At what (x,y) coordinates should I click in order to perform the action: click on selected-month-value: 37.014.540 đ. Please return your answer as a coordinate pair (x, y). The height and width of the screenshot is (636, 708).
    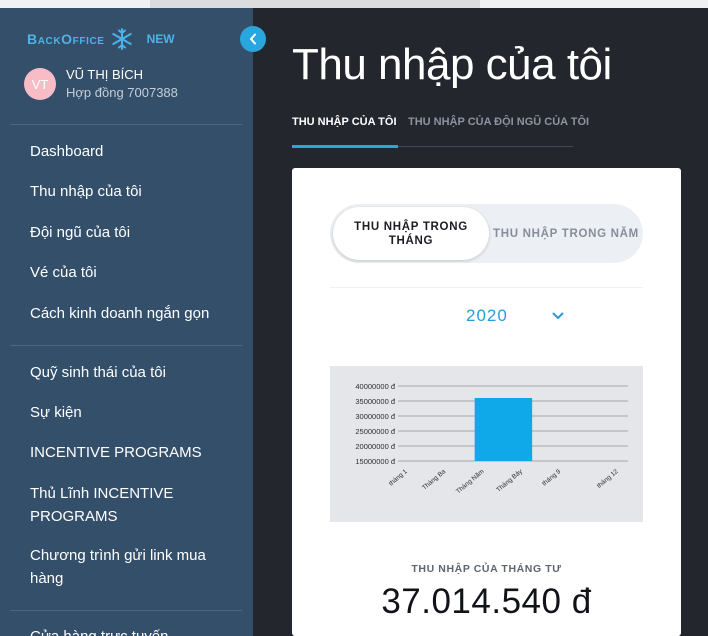
    Looking at the image, I should click on (486, 601).